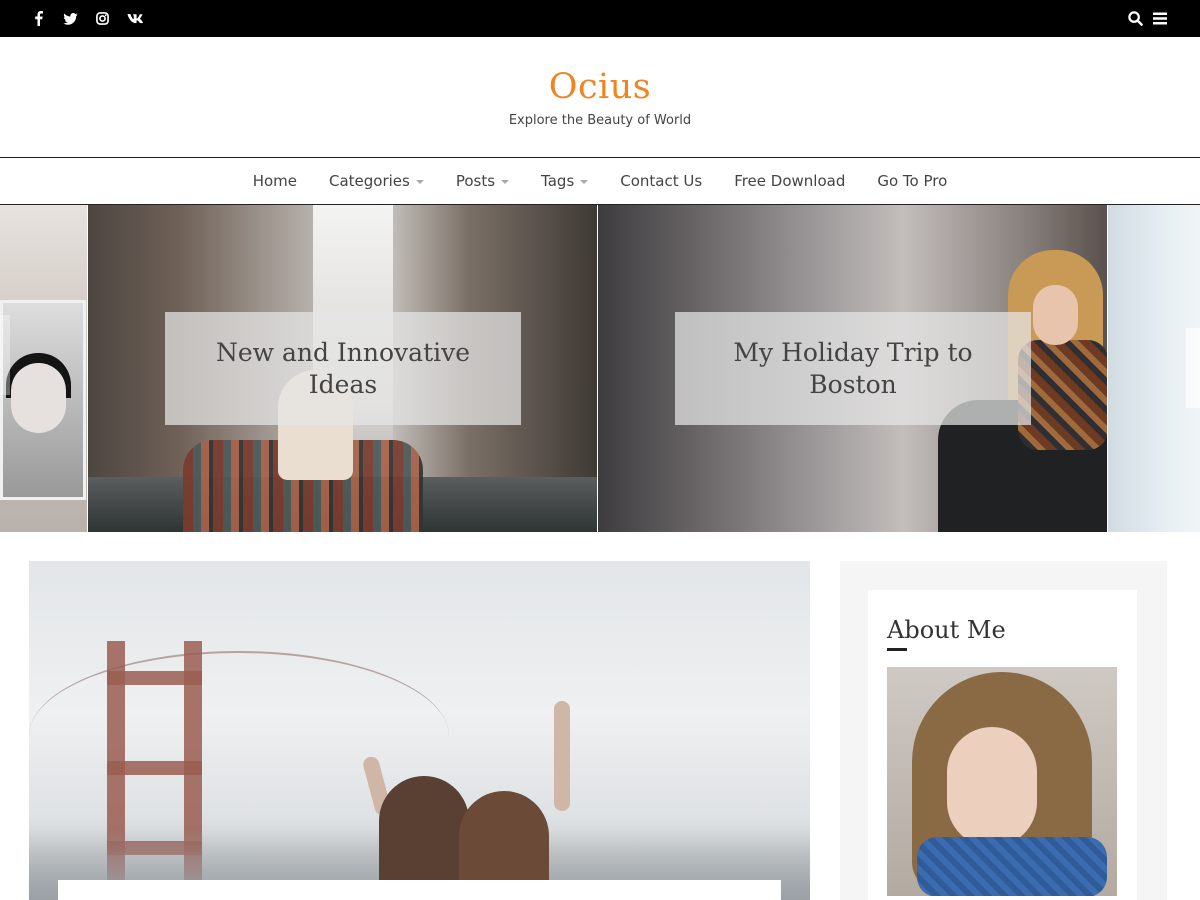  What do you see at coordinates (946, 630) in the screenshot?
I see `widget-title: About Me` at bounding box center [946, 630].